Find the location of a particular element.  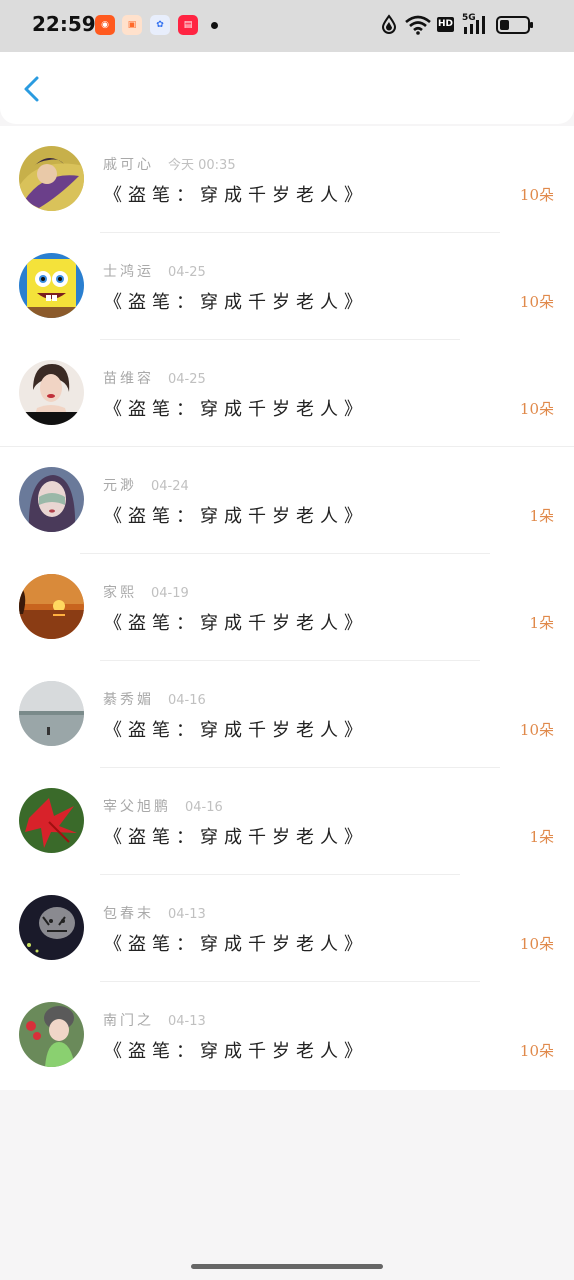

hd-voice-badge: HD is located at coordinates (445, 24).